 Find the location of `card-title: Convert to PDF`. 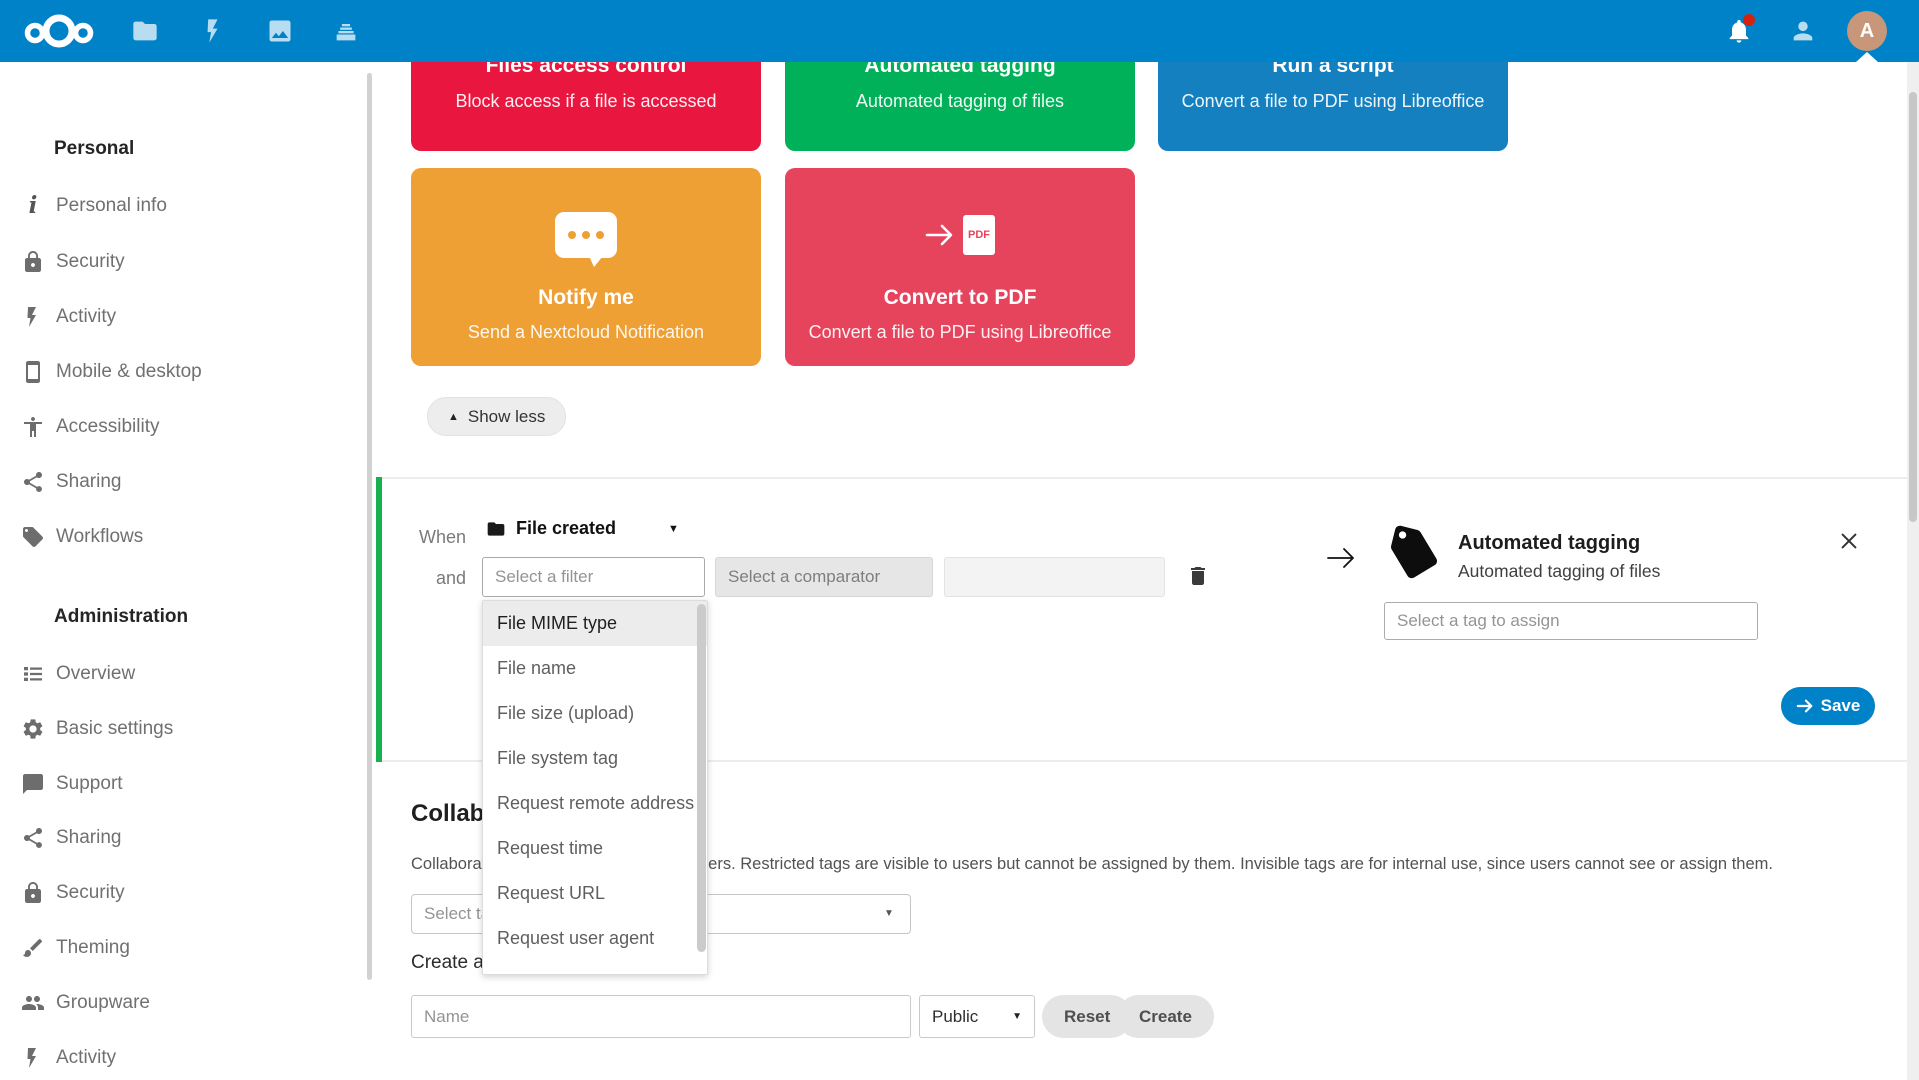

card-title: Convert to PDF is located at coordinates (960, 297).